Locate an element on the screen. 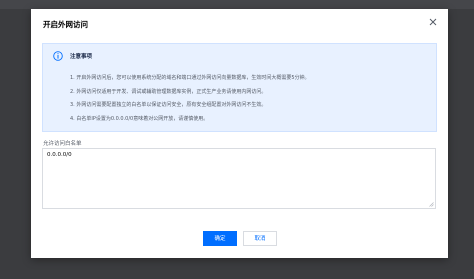  info-icon is located at coordinates (58, 56).